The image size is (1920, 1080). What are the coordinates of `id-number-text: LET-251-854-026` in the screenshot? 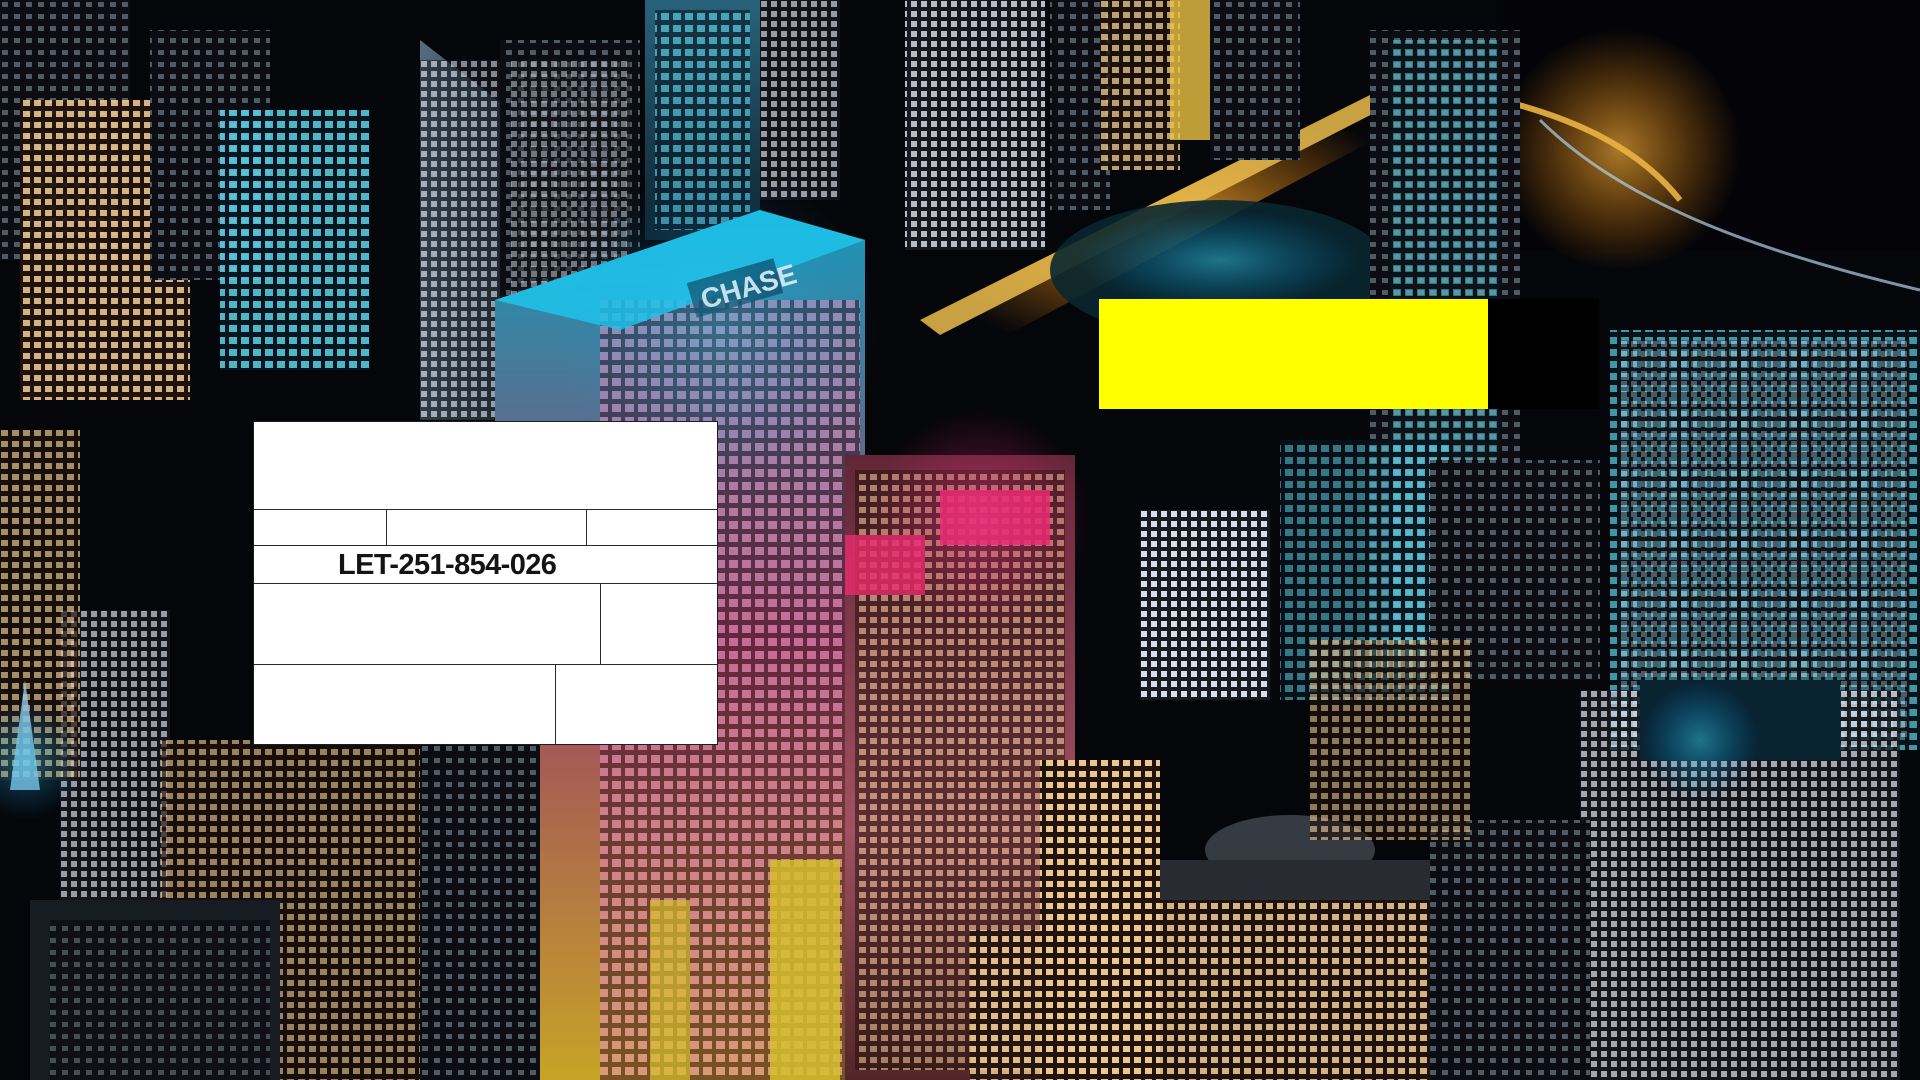 It's located at (447, 565).